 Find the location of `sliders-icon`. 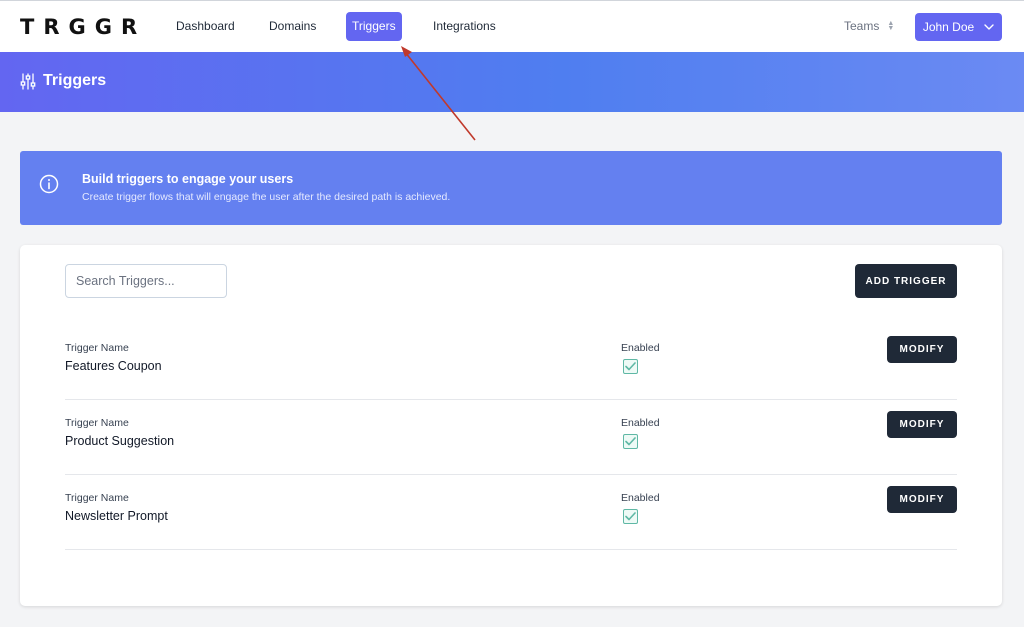

sliders-icon is located at coordinates (28, 81).